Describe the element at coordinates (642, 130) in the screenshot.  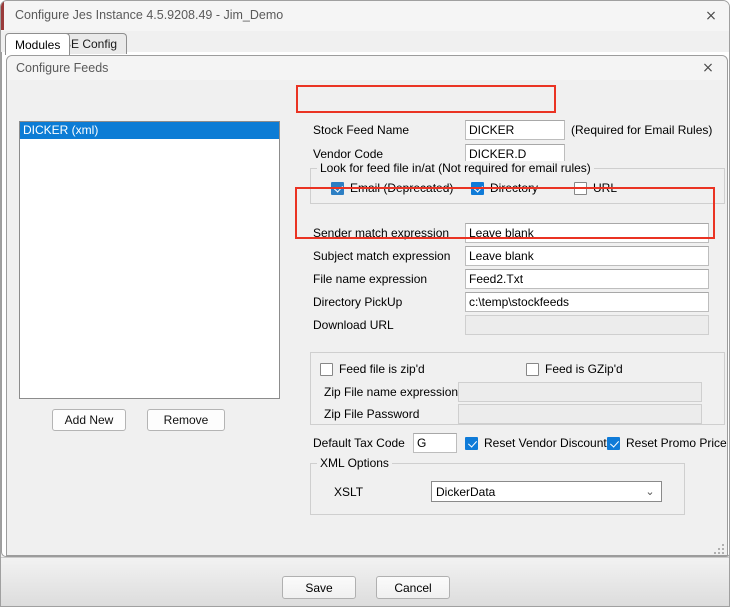
I see `stock-feed-name-note: (Required for Email Rules)` at that location.